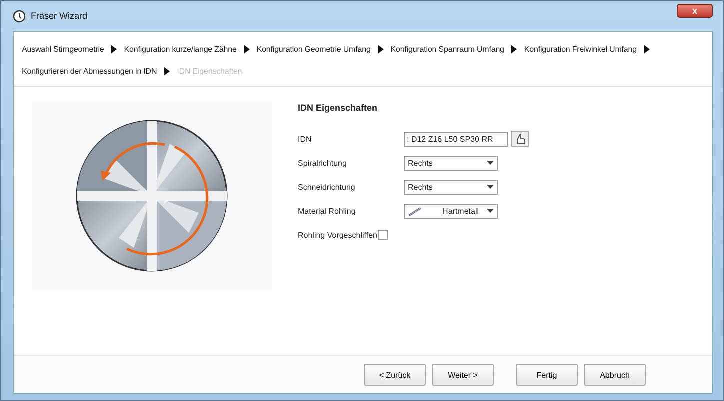  I want to click on pencil-icon, so click(415, 211).